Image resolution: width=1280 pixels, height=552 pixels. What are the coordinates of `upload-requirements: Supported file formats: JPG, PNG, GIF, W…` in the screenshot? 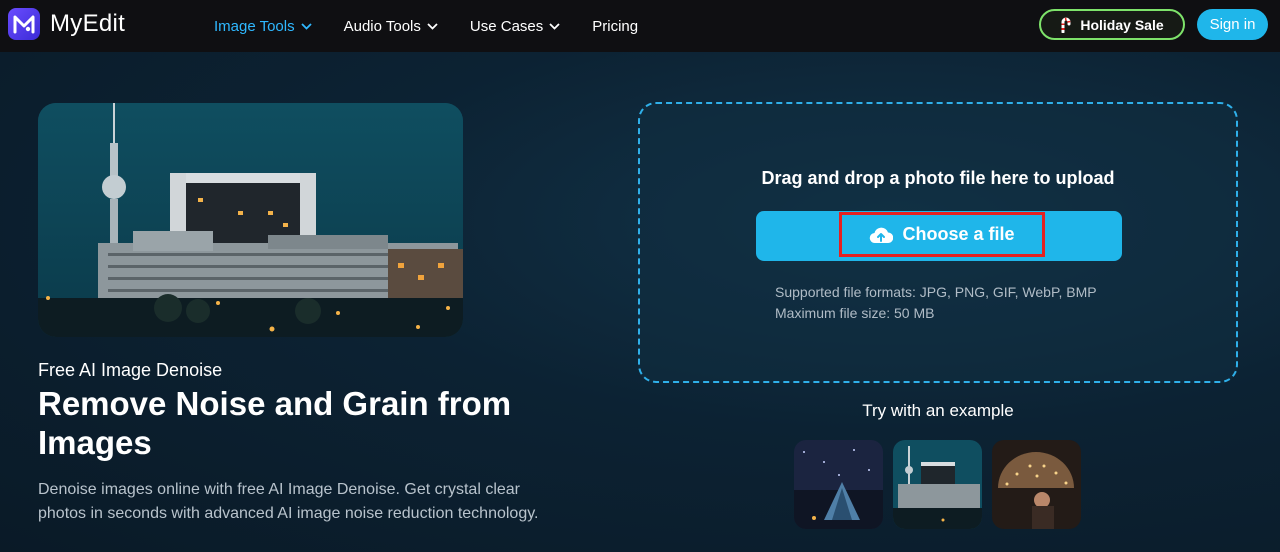 It's located at (936, 303).